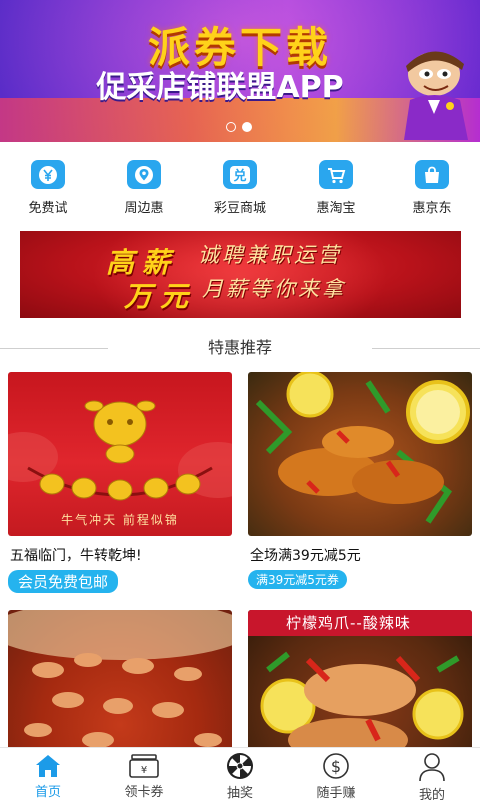 The height and width of the screenshot is (800, 480). What do you see at coordinates (239, 208) in the screenshot?
I see `quick-nav-label: 彩豆商城` at bounding box center [239, 208].